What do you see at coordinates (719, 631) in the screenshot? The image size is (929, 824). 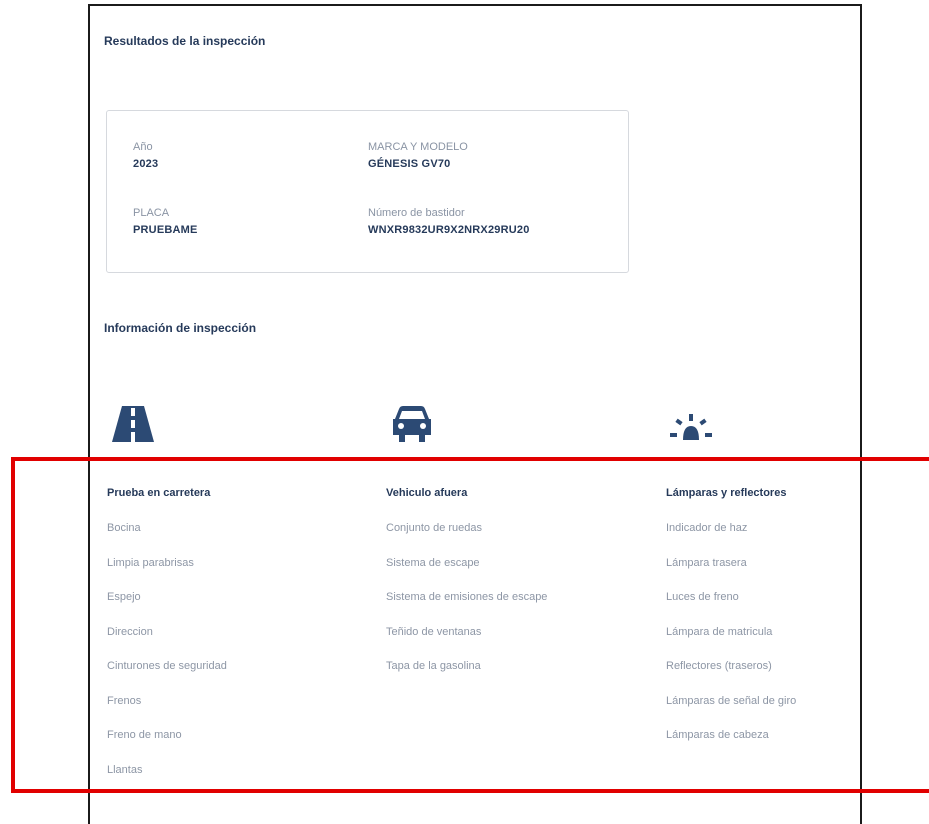 I see `list-item: Lámpara de matricula` at bounding box center [719, 631].